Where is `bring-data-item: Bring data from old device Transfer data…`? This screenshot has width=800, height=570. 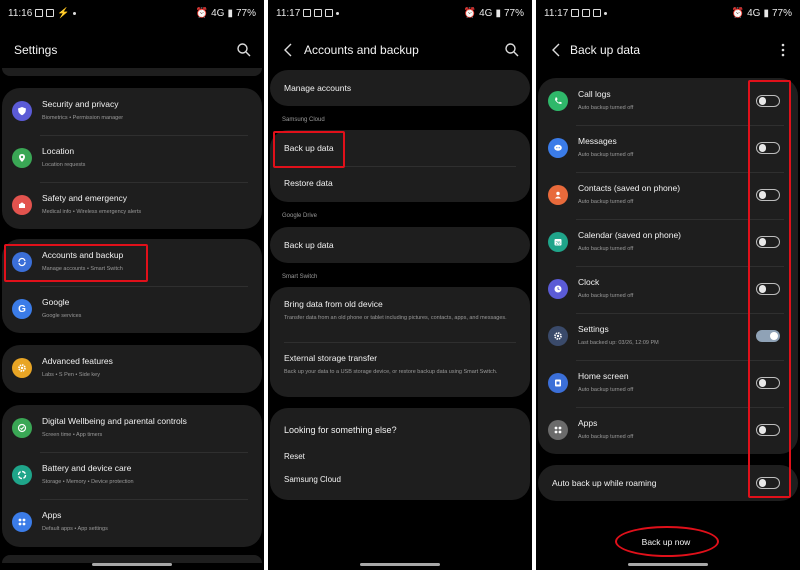
bring-data-item: Bring data from old device Transfer data… is located at coordinates (400, 314).